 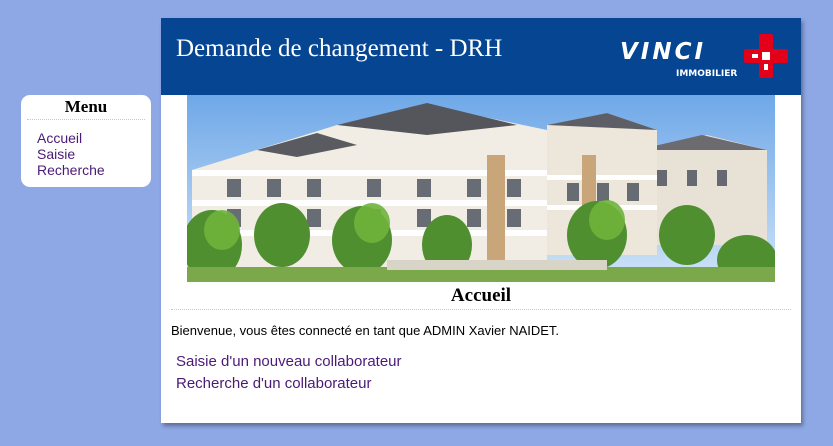 What do you see at coordinates (86, 107) in the screenshot?
I see `menu-title: Menu` at bounding box center [86, 107].